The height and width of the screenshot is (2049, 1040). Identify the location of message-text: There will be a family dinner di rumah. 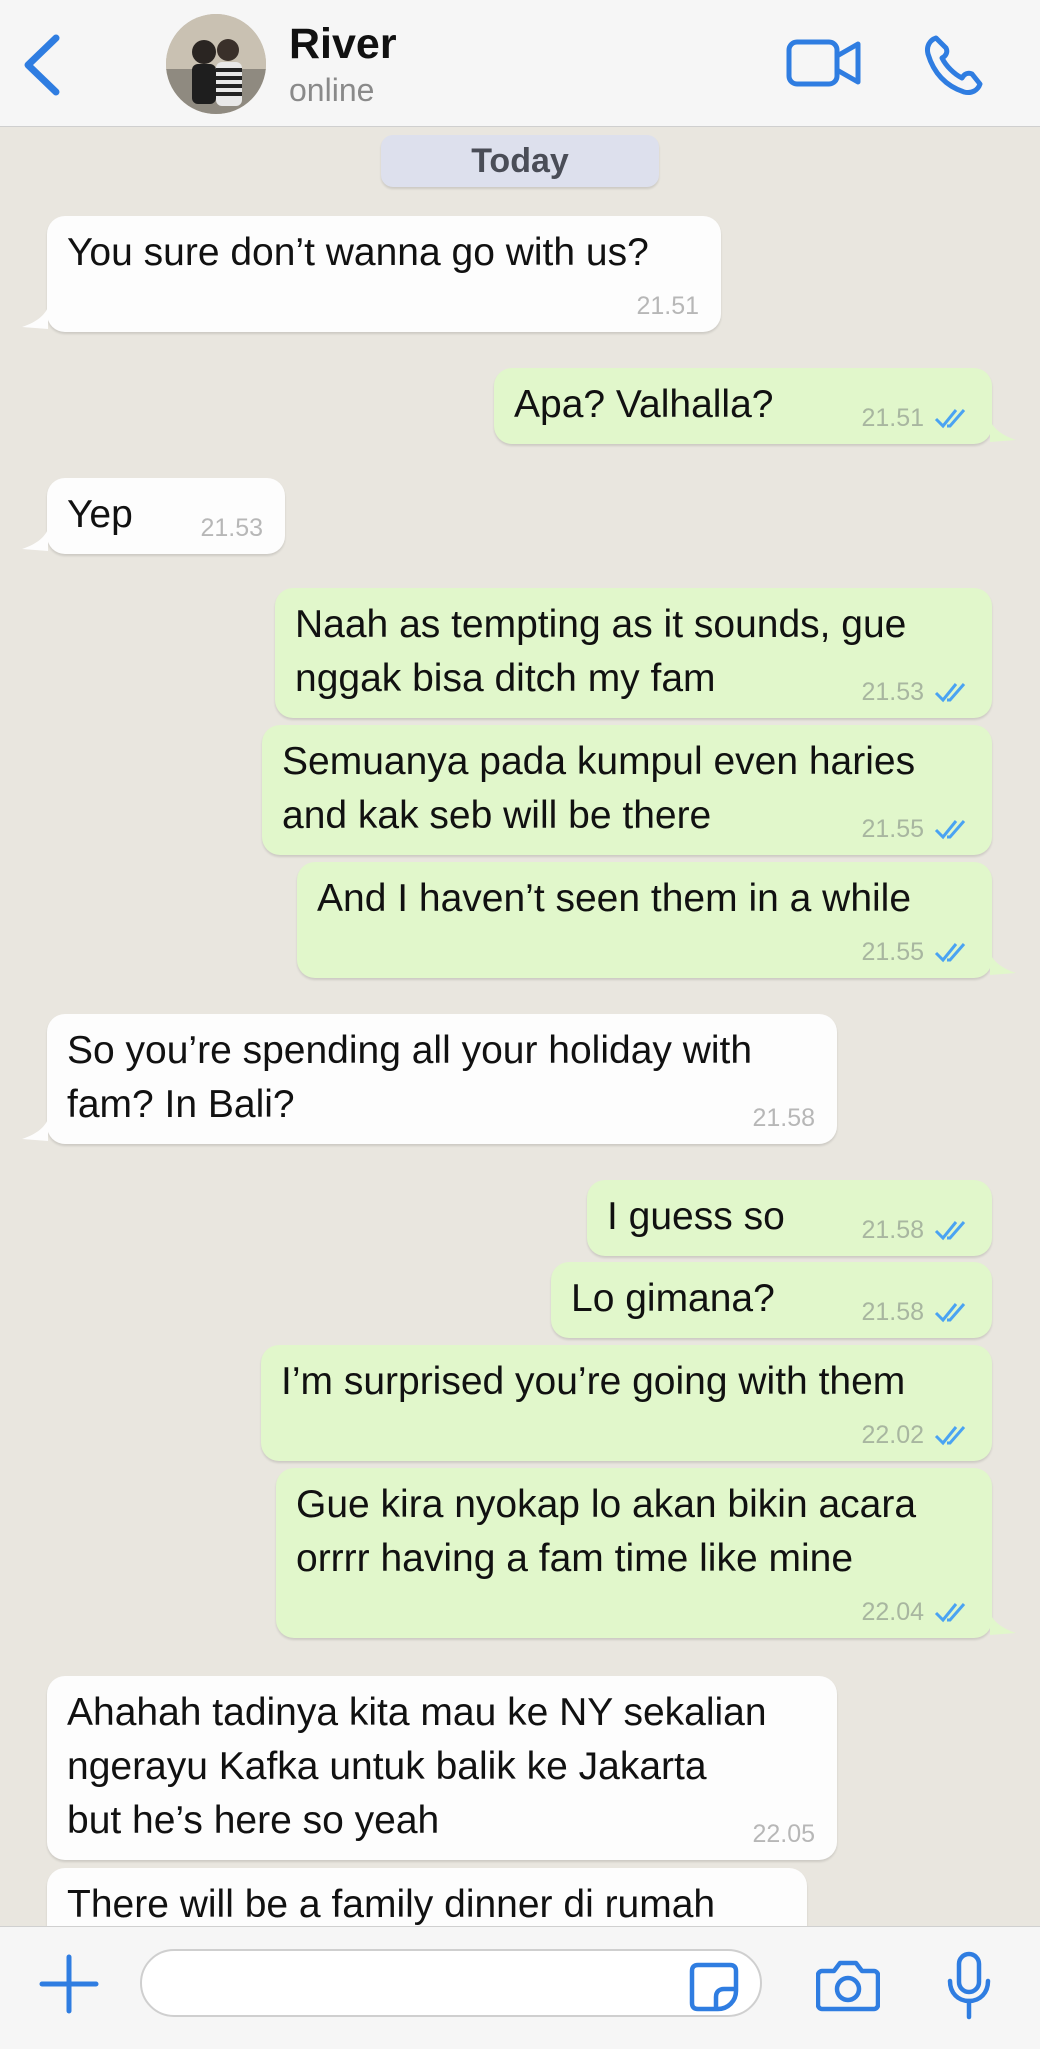
(391, 1904).